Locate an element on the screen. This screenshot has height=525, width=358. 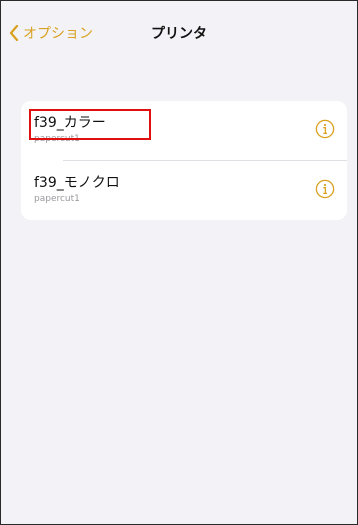
page-title: プリンタ is located at coordinates (179, 34).